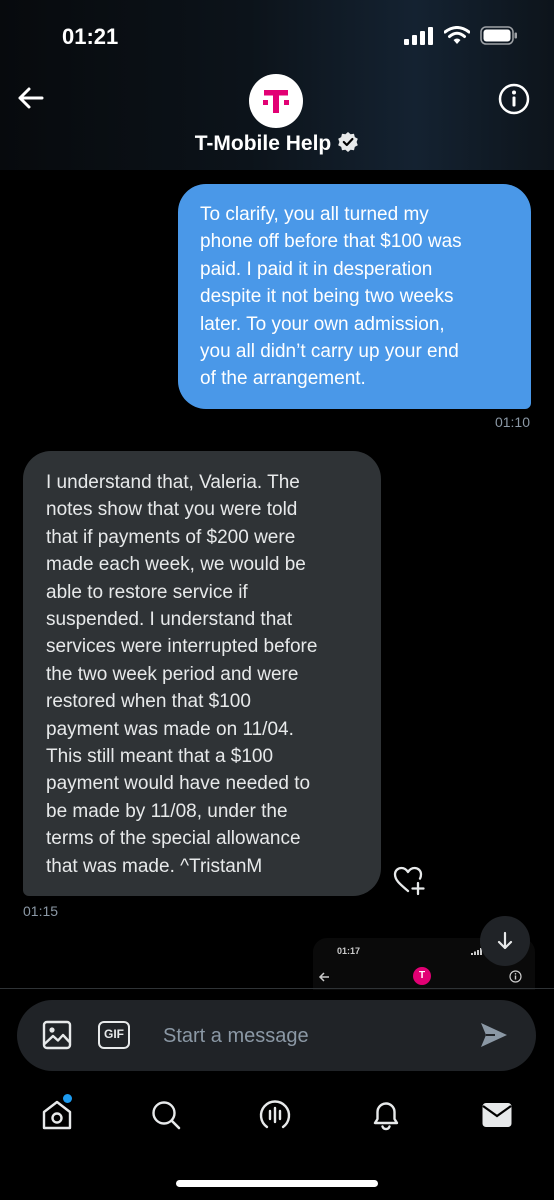 Image resolution: width=554 pixels, height=1200 pixels. I want to click on message-line: able to restore service if, so click(147, 592).